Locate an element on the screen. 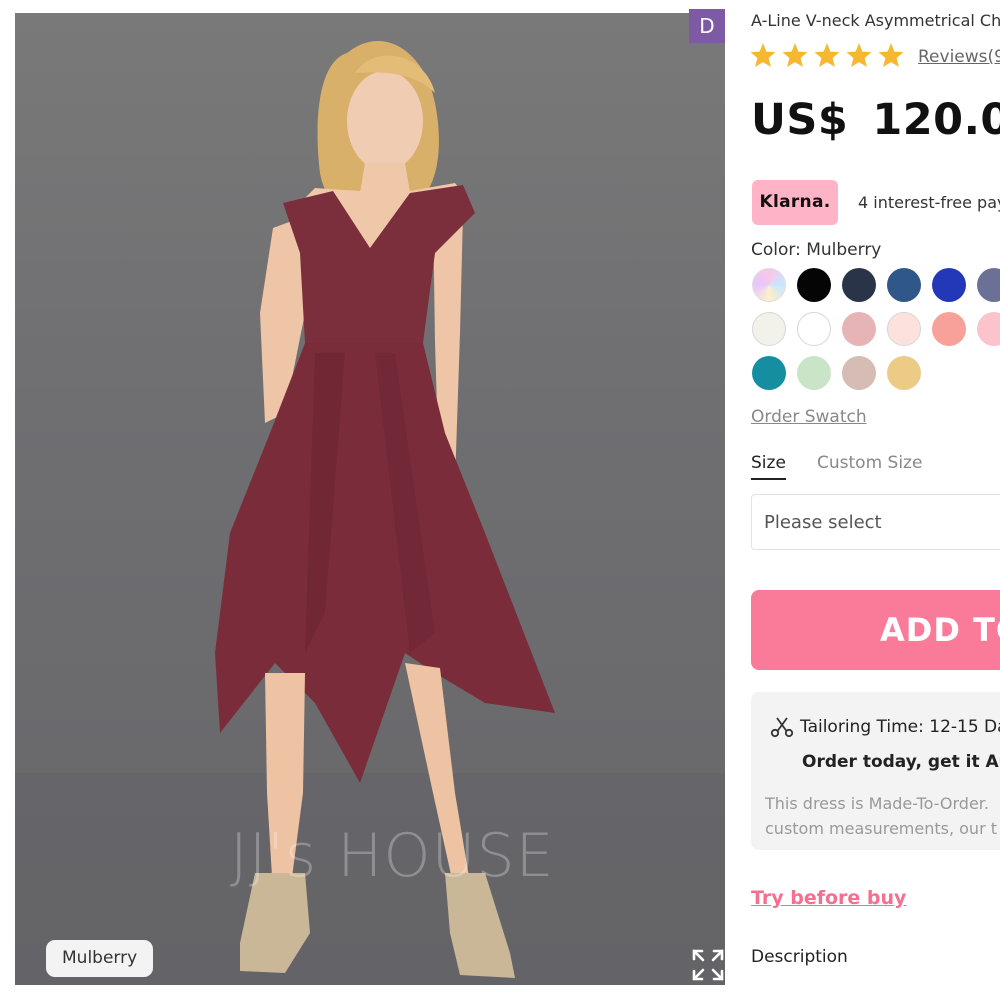  color-label: Color: Mulberry is located at coordinates (816, 250).